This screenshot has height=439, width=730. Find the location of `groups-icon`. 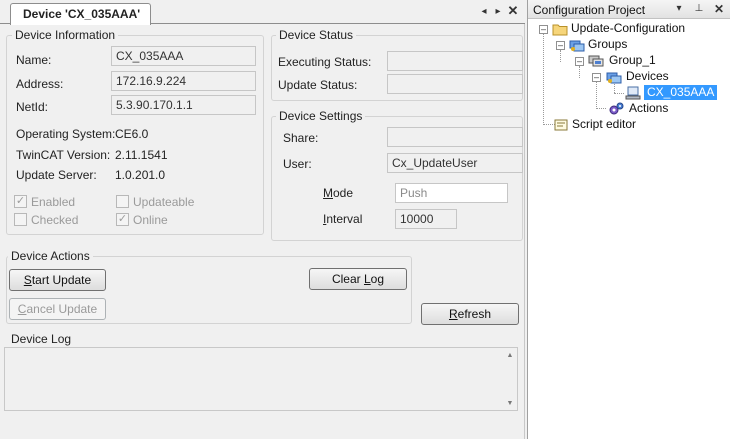

groups-icon is located at coordinates (577, 46).